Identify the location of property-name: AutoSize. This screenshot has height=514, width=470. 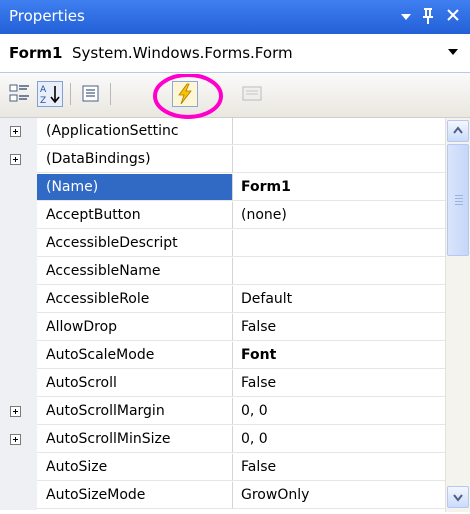
(135, 467).